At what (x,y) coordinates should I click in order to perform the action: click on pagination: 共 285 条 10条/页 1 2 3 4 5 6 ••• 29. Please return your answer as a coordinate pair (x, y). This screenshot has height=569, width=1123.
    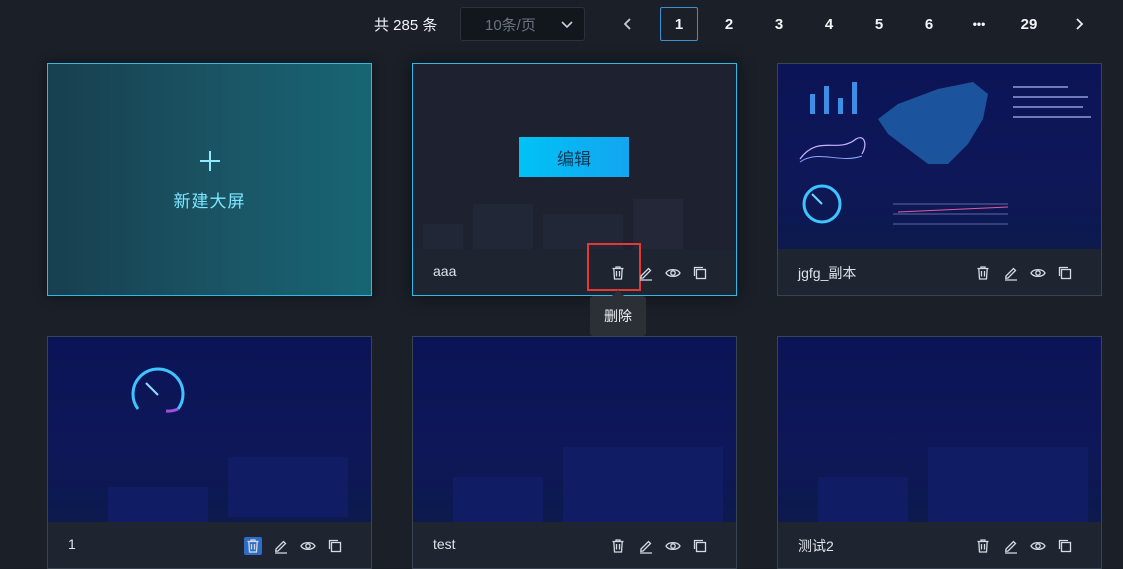
    Looking at the image, I should click on (561, 24).